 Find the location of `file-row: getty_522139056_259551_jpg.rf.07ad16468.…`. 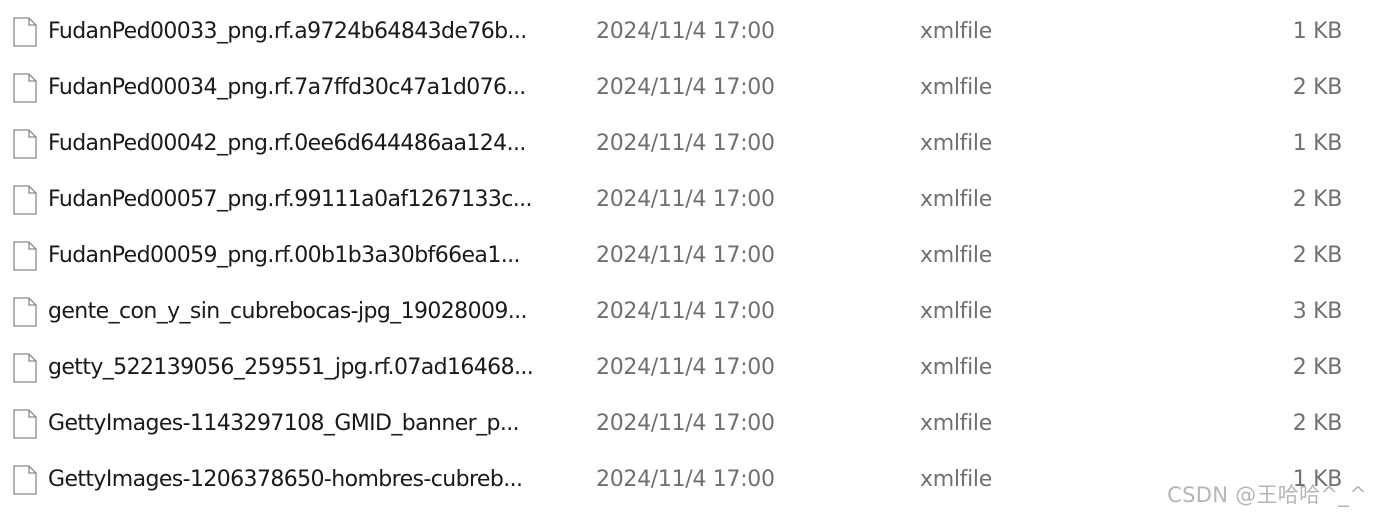

file-row: getty_522139056_259551_jpg.rf.07ad16468.… is located at coordinates (686, 368).